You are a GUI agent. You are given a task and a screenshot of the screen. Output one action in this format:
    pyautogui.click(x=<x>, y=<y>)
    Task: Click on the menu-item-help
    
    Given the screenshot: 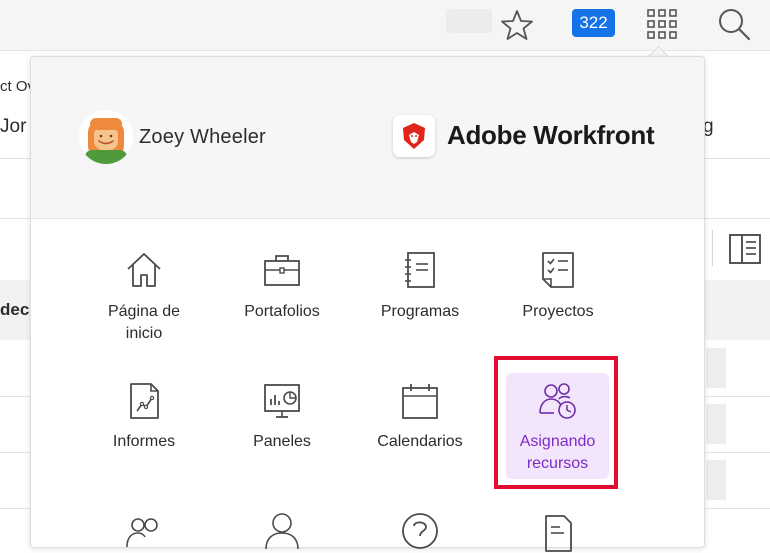 What is the action you would take?
    pyautogui.click(x=420, y=529)
    